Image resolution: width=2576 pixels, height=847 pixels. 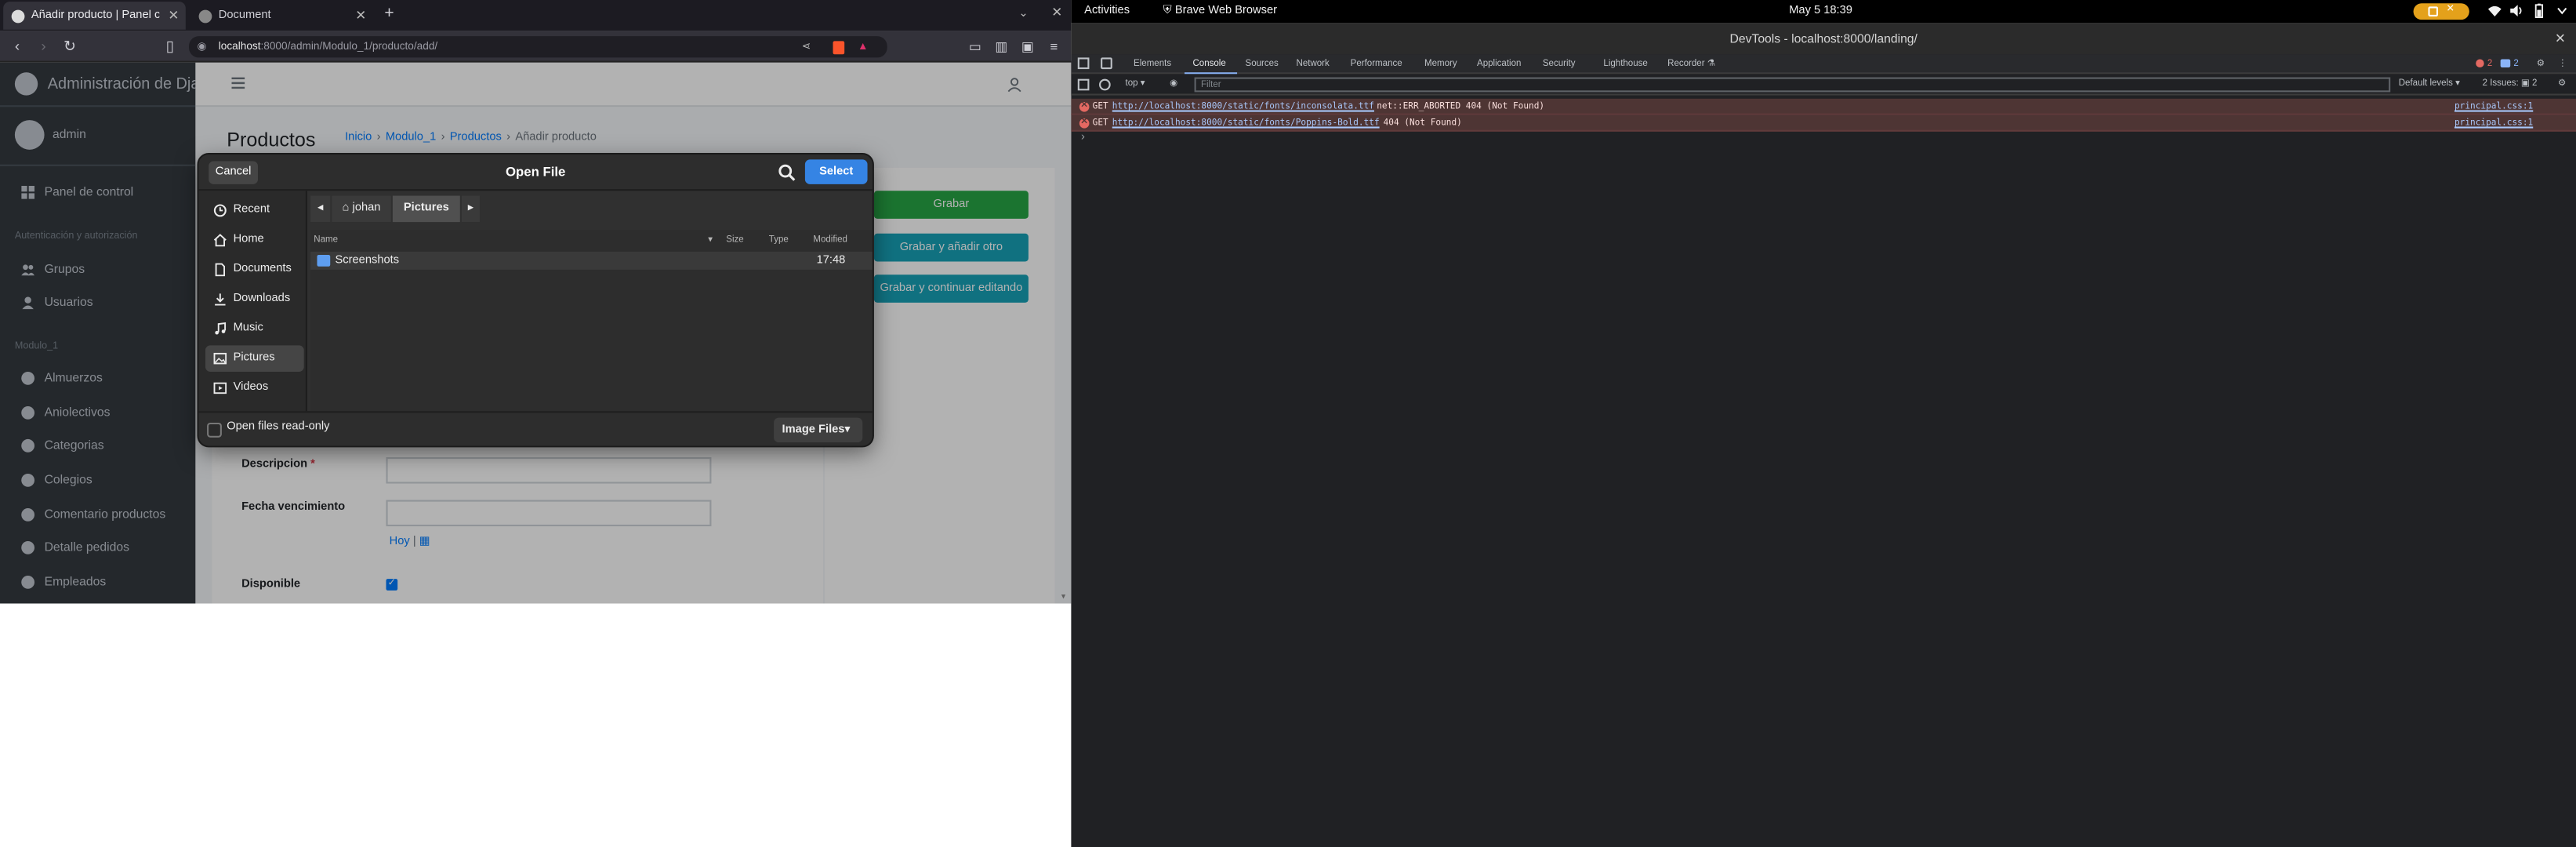 I want to click on device-toggle-icon, so click(x=1106, y=63).